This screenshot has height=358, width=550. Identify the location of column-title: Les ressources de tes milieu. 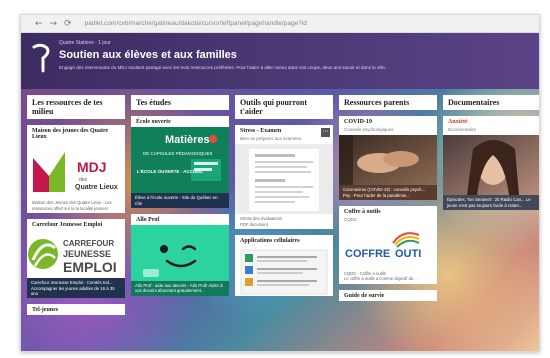
(76, 107).